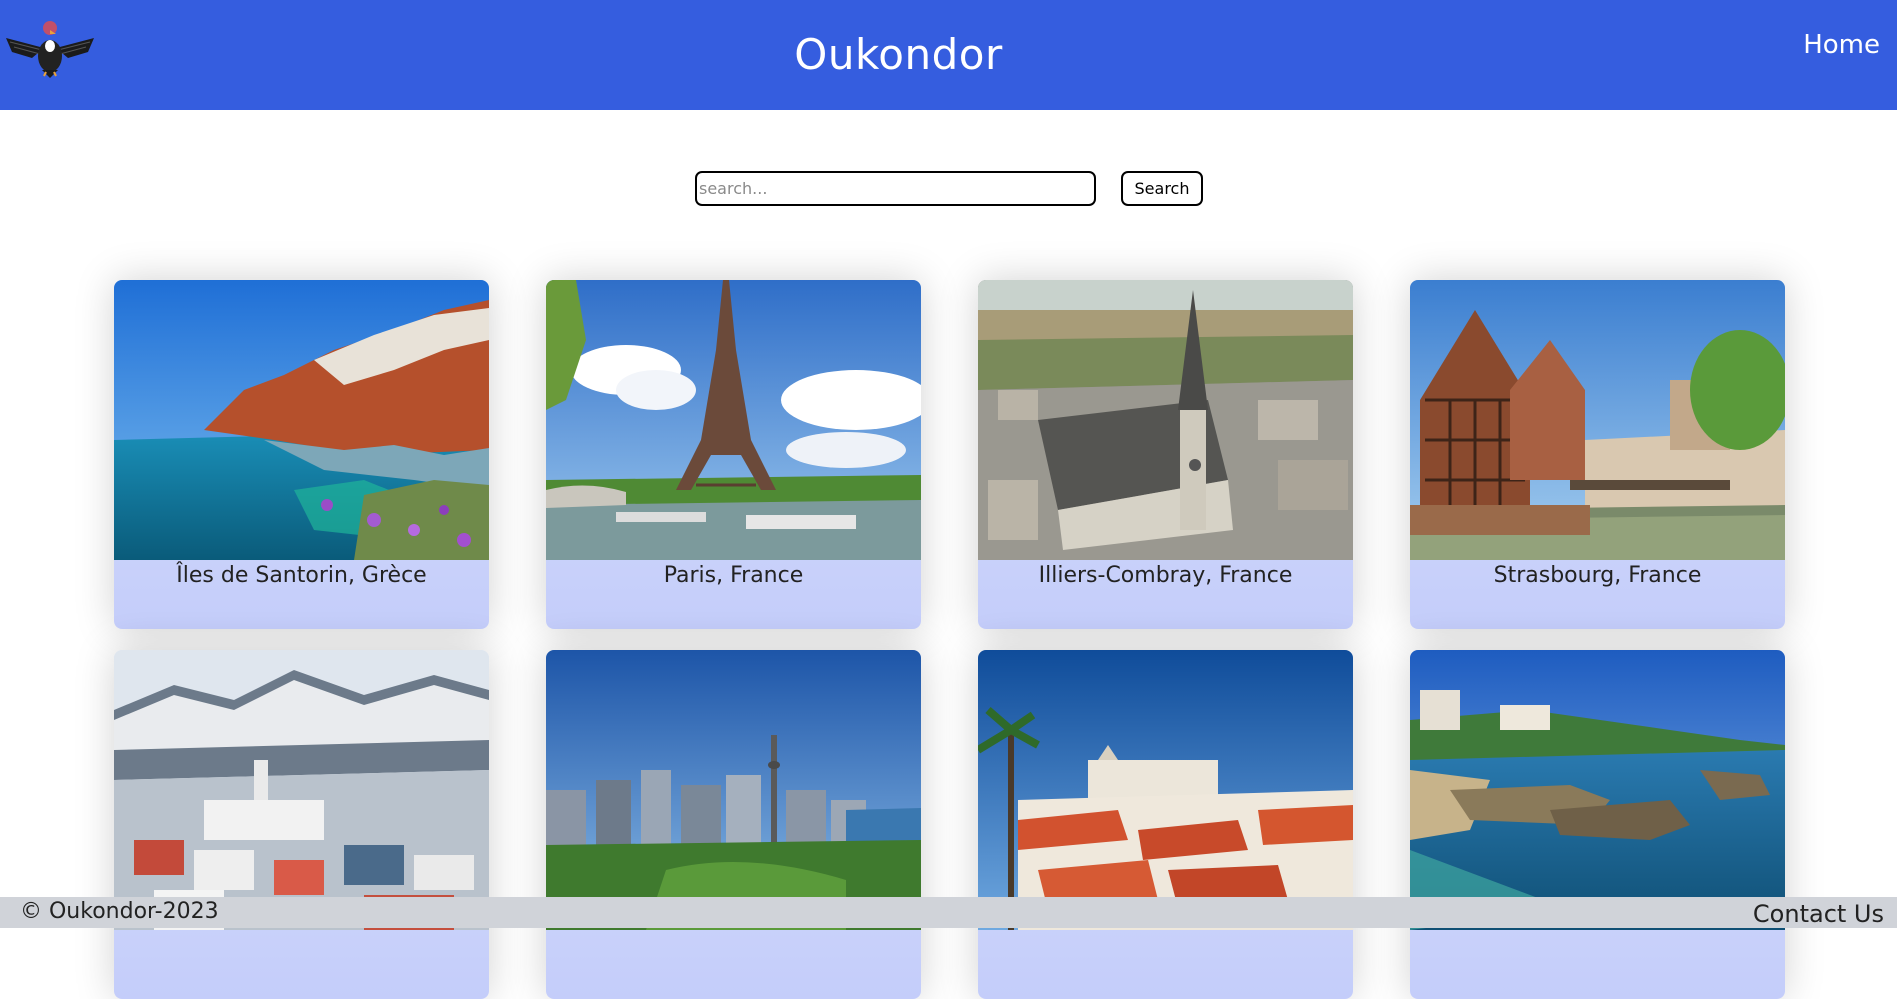 The image size is (1897, 999). Describe the element at coordinates (1597, 790) in the screenshot. I see `rocky-coast-bay-photo` at that location.